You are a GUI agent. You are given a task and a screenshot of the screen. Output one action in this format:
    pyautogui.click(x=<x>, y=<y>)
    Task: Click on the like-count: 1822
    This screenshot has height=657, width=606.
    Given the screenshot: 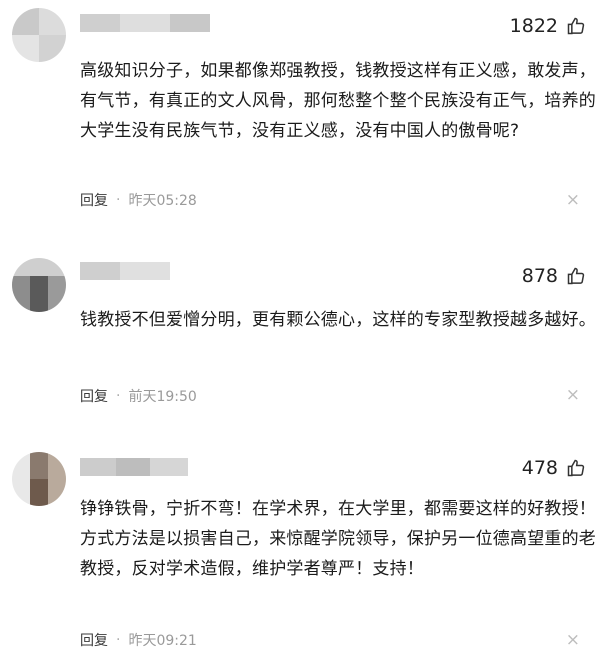 What is the action you would take?
    pyautogui.click(x=548, y=26)
    